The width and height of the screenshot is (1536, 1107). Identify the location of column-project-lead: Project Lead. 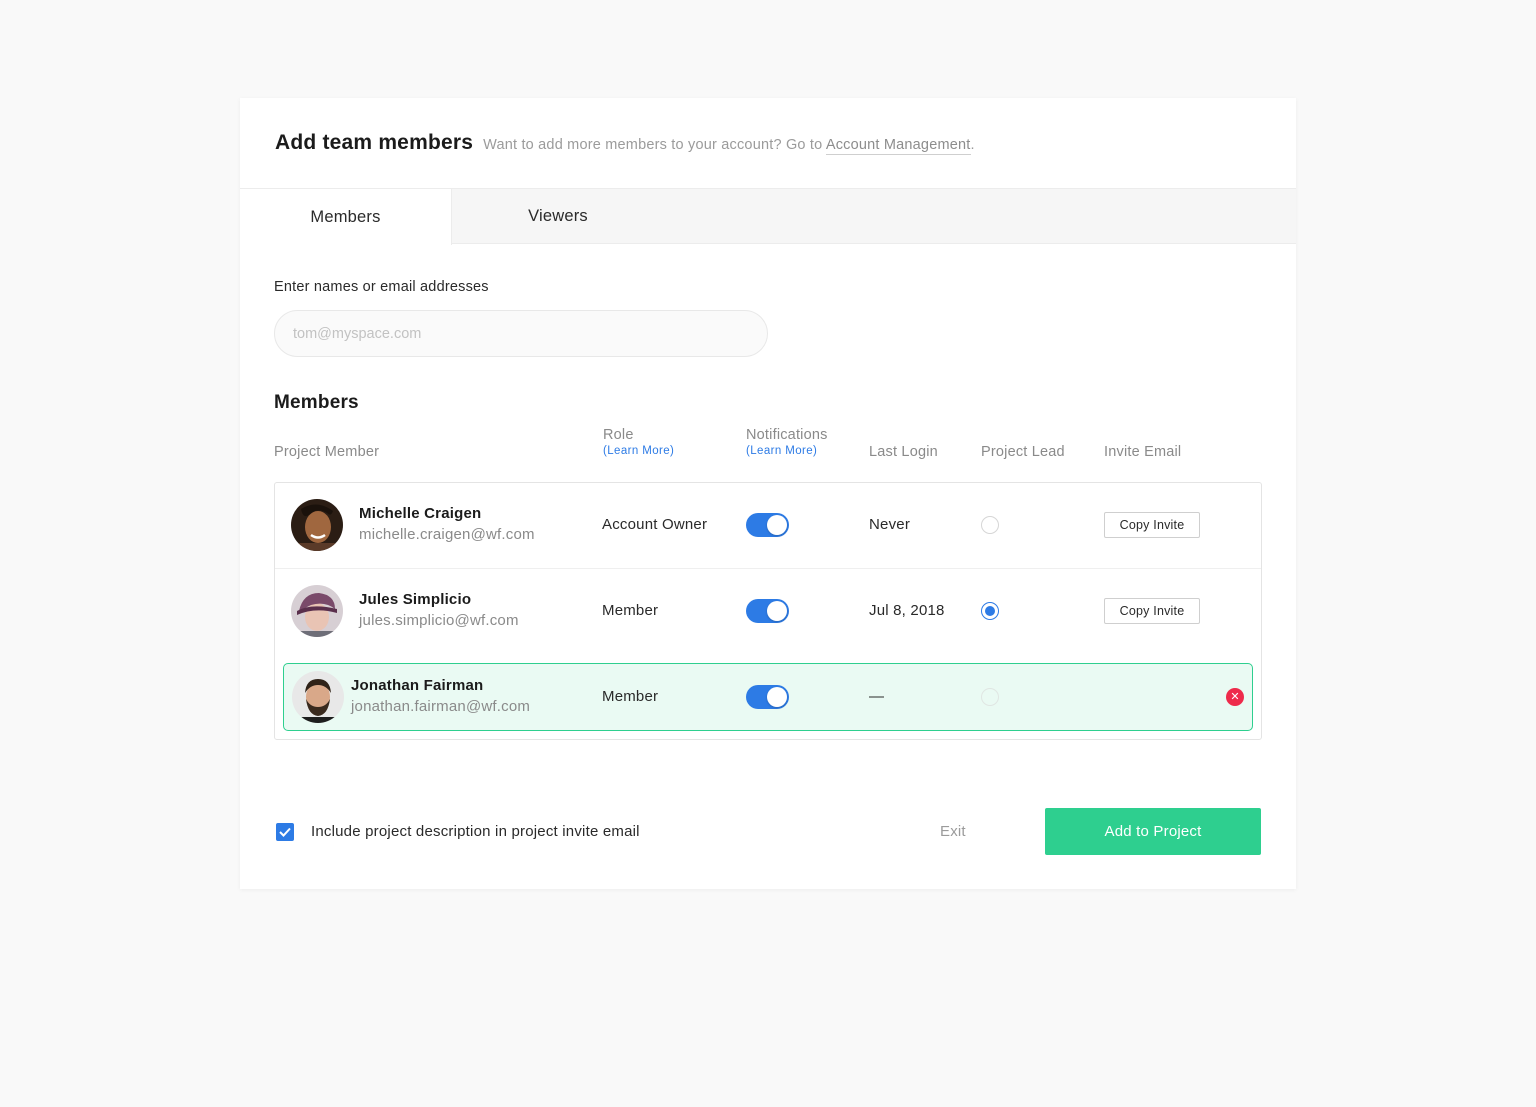
(1023, 452).